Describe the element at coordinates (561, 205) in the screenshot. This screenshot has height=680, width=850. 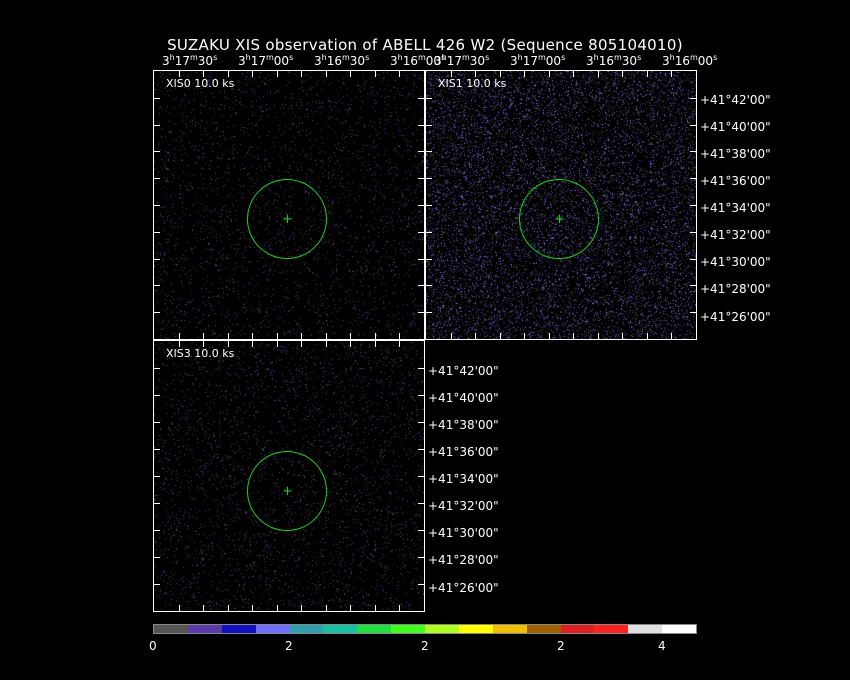
I see `panel-xis1: XIS1 10.0 ks +` at that location.